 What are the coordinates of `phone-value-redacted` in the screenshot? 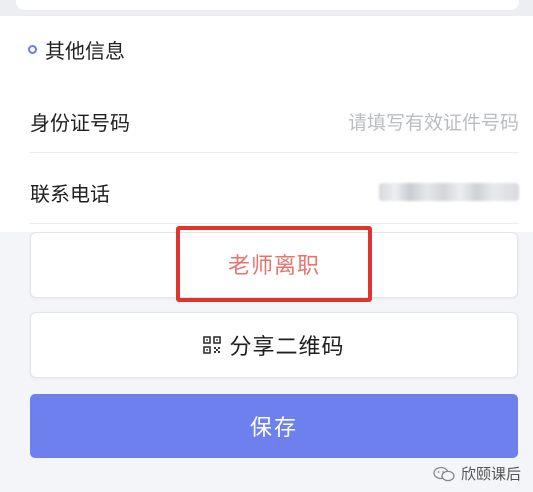 It's located at (449, 192).